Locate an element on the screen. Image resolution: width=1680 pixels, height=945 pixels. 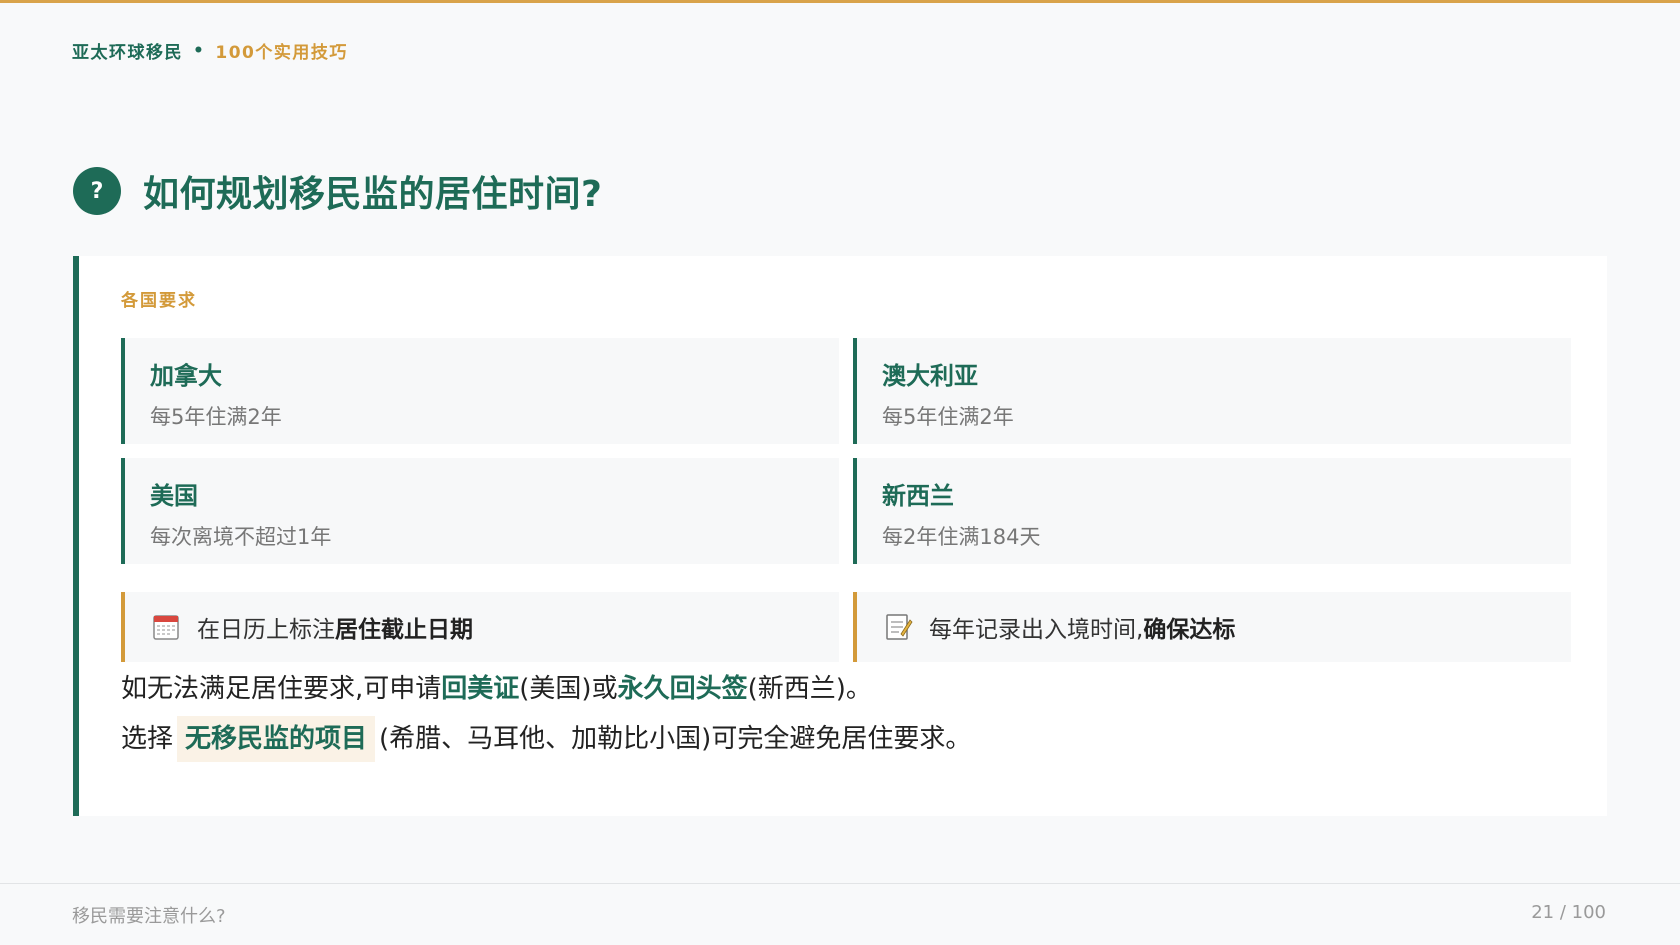
note-text: (希腊、马耳他、加勒比小国)可完全避免居住要求。 is located at coordinates (675, 739).